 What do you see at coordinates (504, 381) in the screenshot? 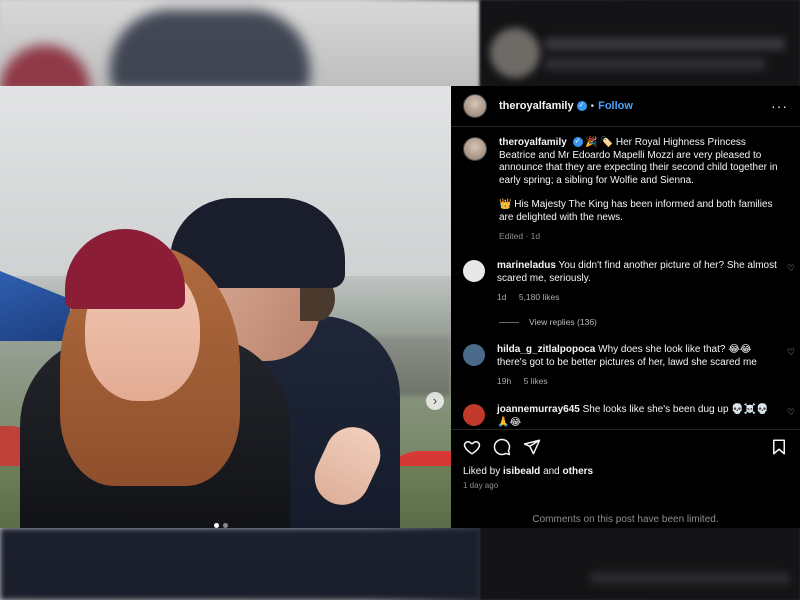
I see `comment-time: 19h` at bounding box center [504, 381].